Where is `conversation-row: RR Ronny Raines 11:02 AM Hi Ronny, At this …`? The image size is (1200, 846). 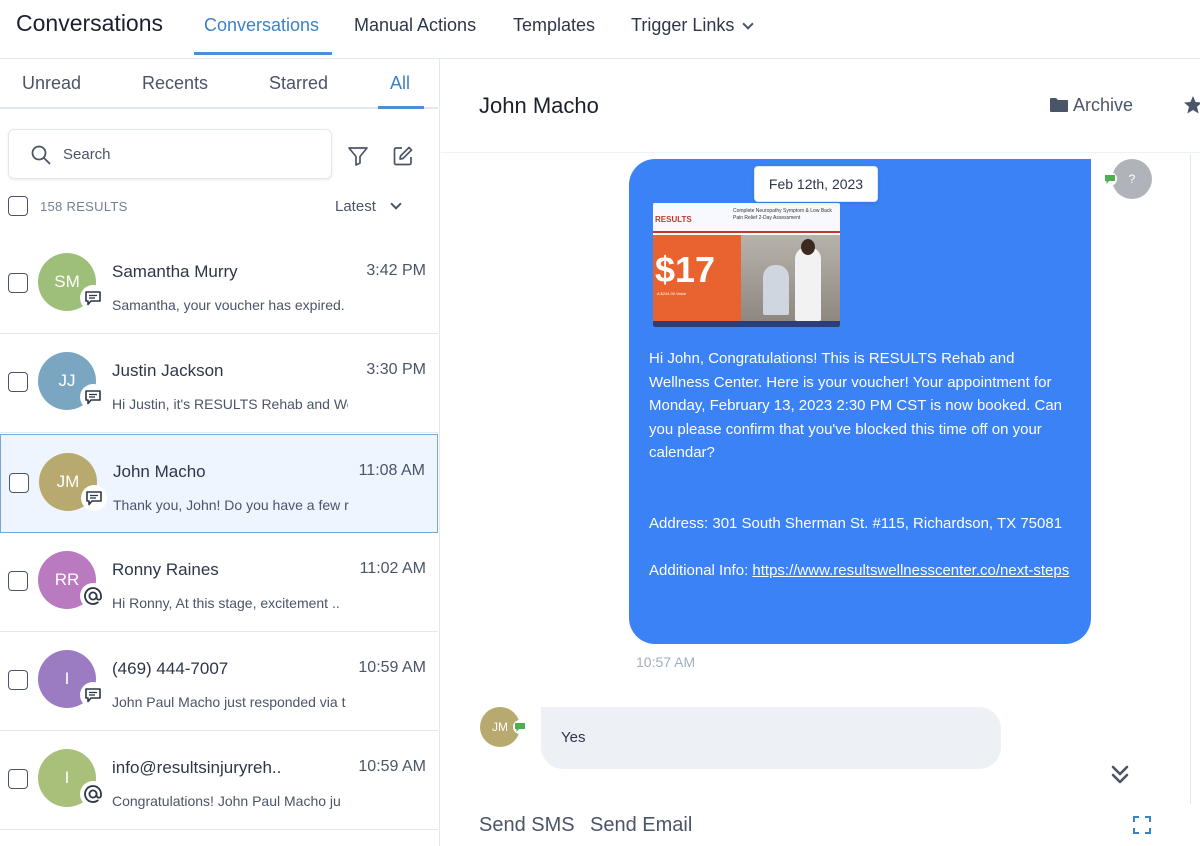
conversation-row: RR Ronny Raines 11:02 AM Hi Ronny, At this … is located at coordinates (219, 582).